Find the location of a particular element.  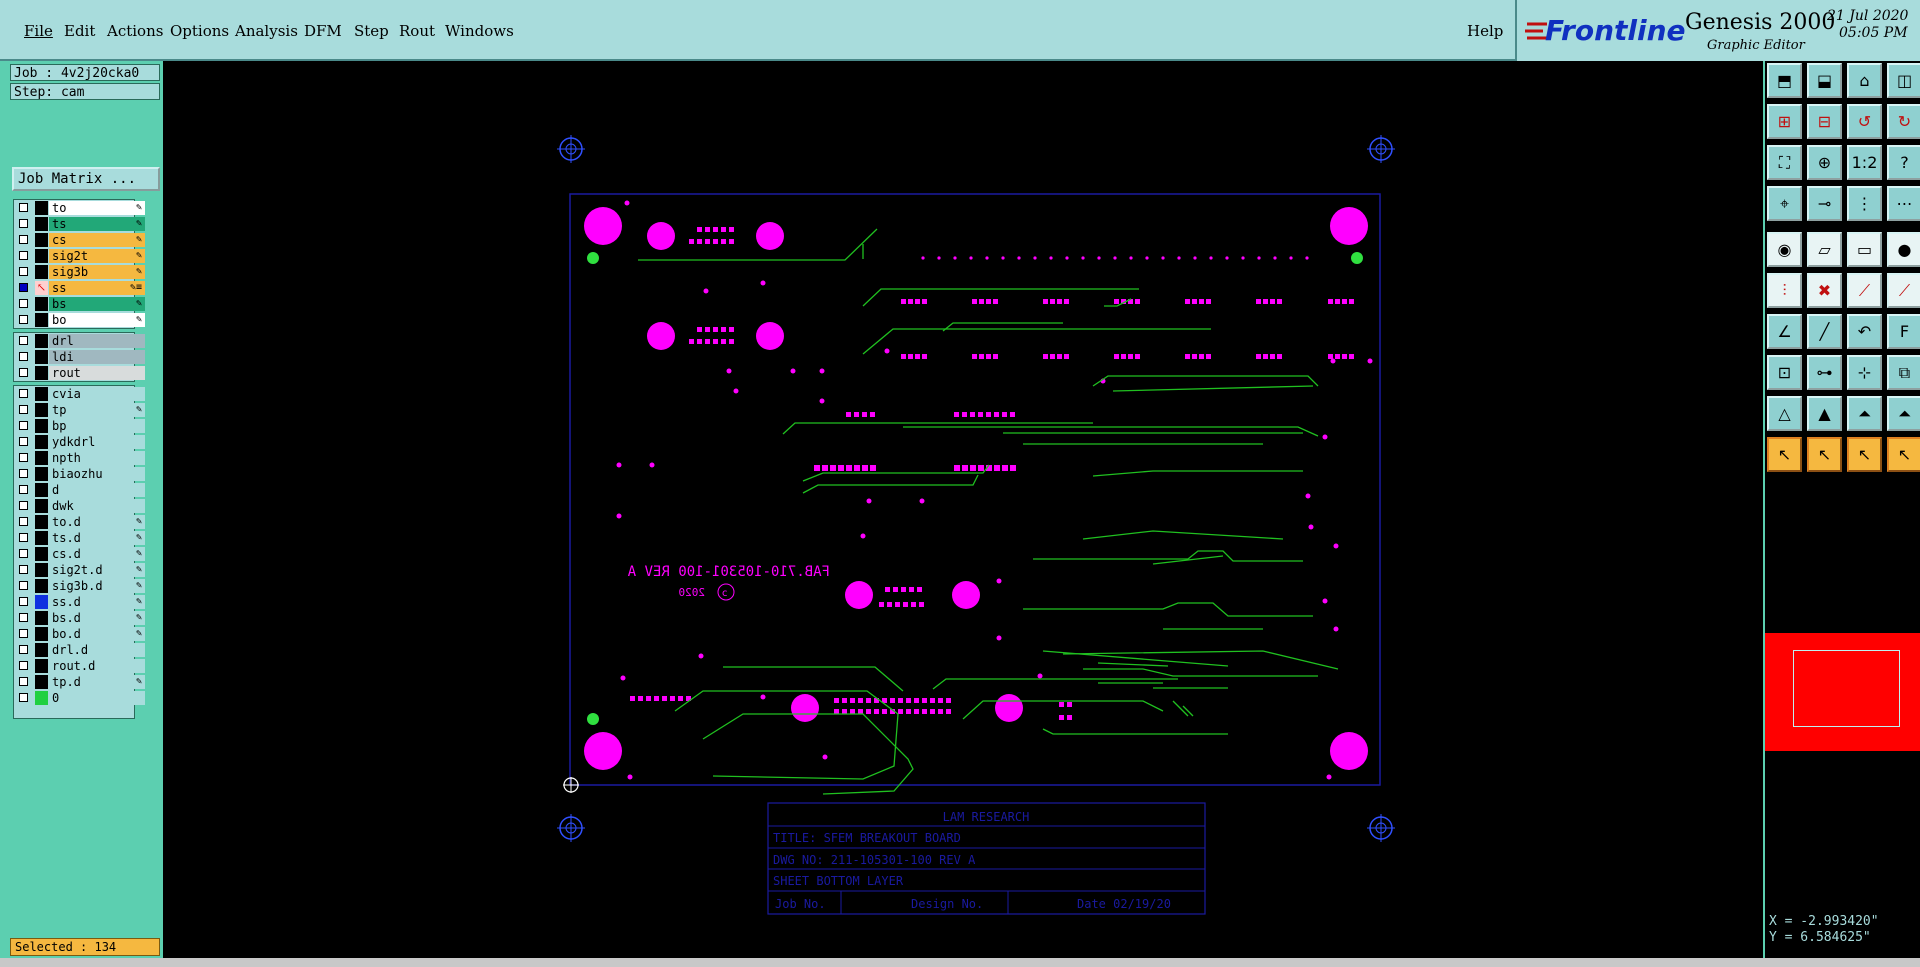

select4-button: ↖ is located at coordinates (1903, 454).